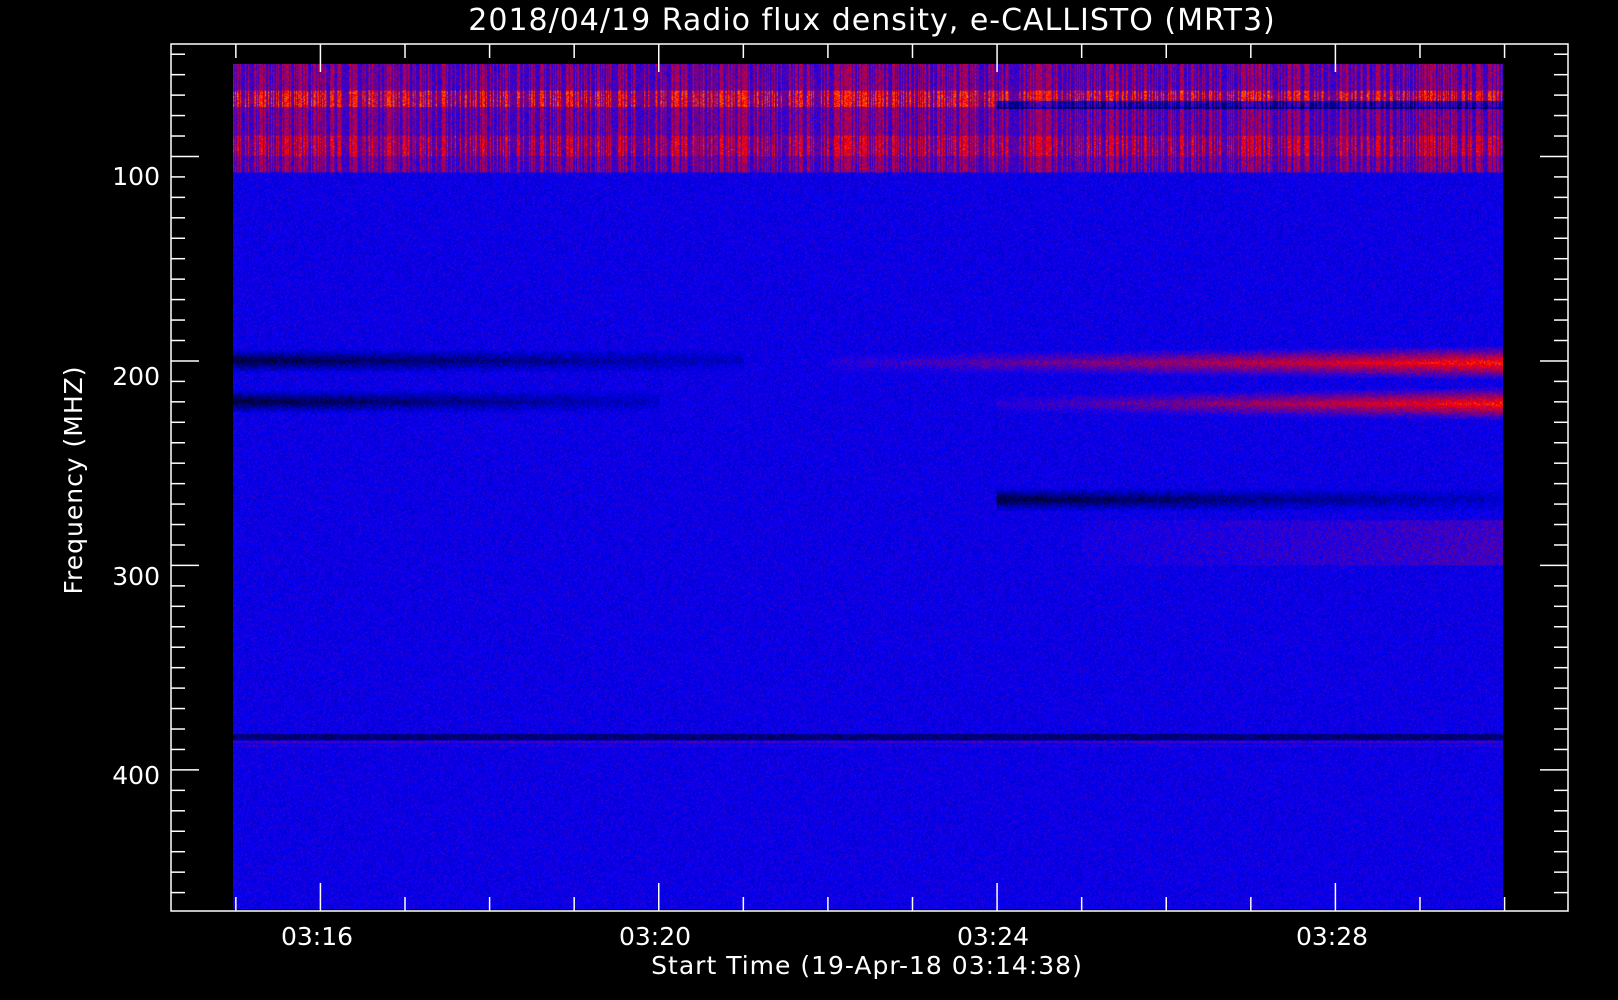 Image resolution: width=1618 pixels, height=1000 pixels. I want to click on x-axis-label: Start Time (19-Apr-18 03:14:38), so click(867, 965).